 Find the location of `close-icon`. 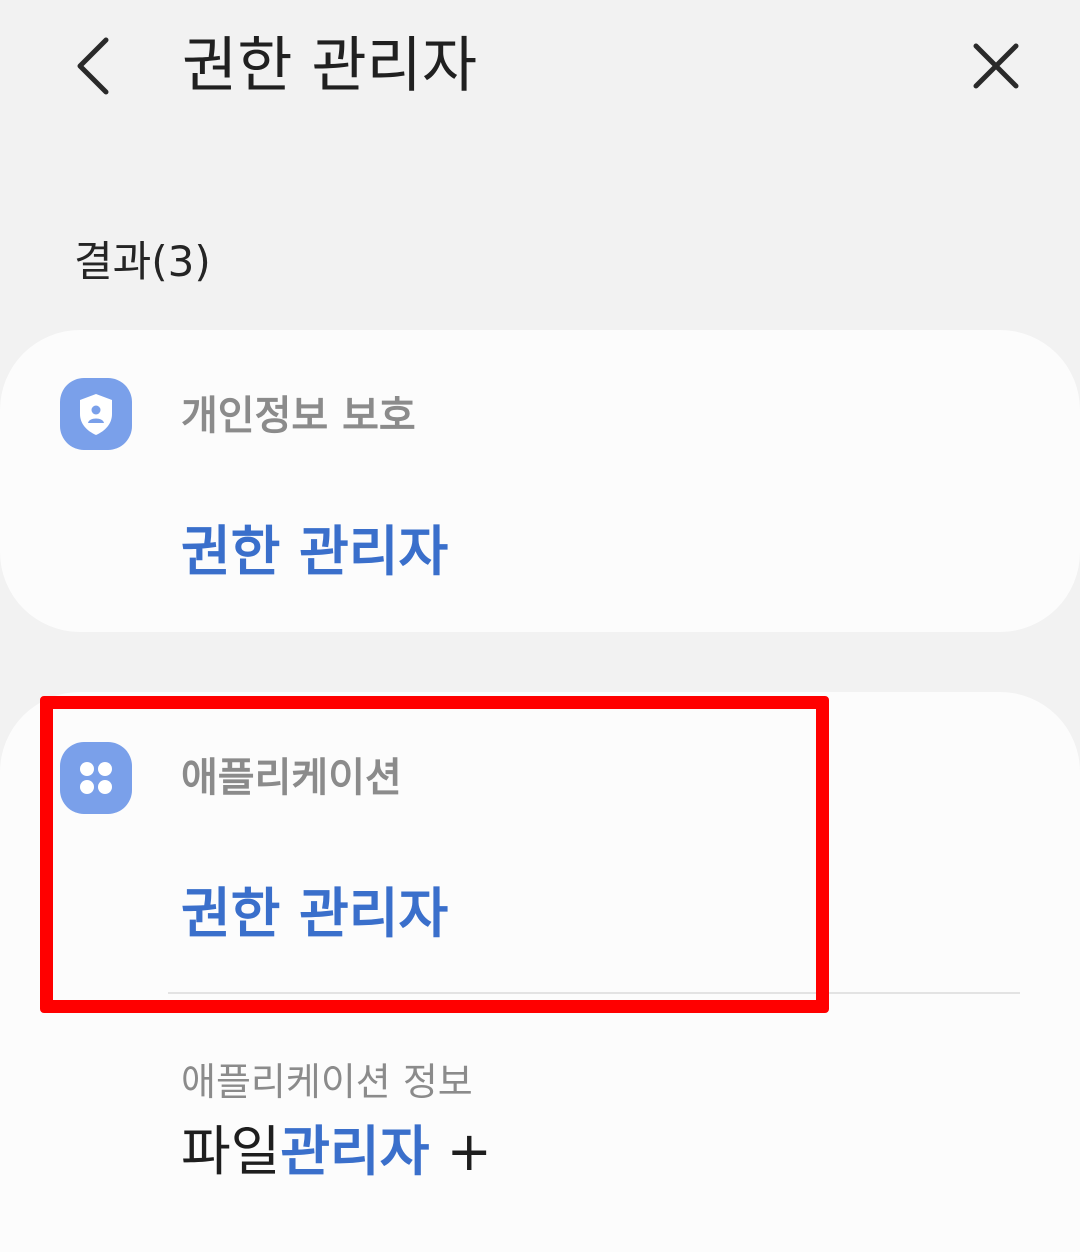

close-icon is located at coordinates (996, 66).